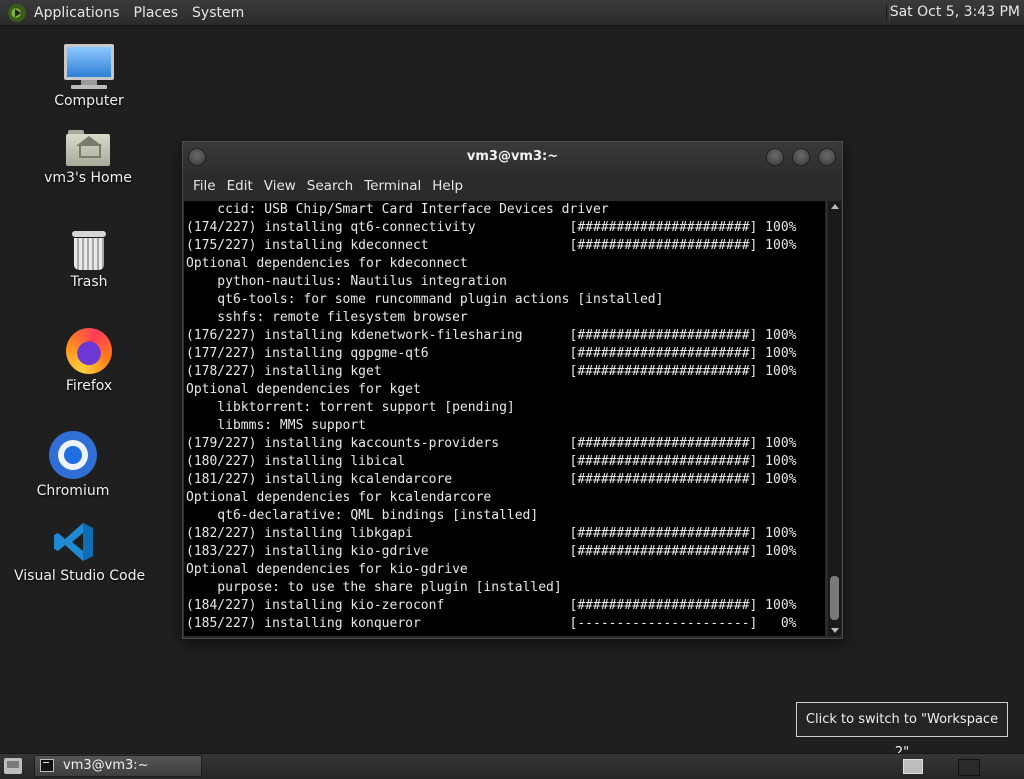  What do you see at coordinates (339, 497) in the screenshot?
I see `terminal-line: Optional dependencies for kcalendarcore` at bounding box center [339, 497].